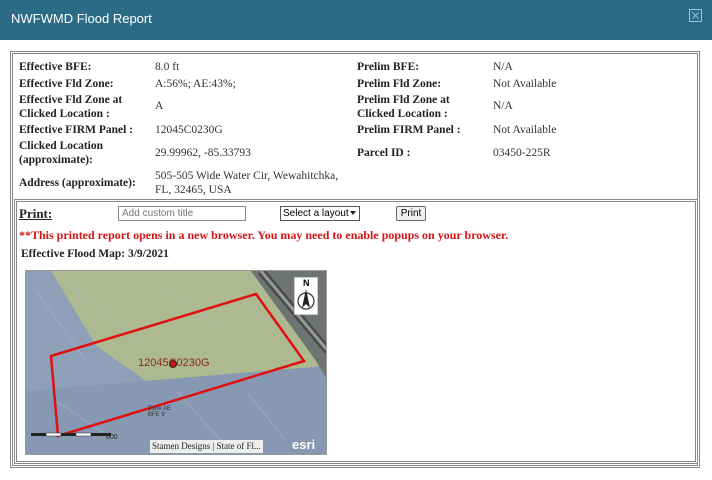 The width and height of the screenshot is (712, 480). Describe the element at coordinates (306, 299) in the screenshot. I see `north-arrow-icon` at that location.